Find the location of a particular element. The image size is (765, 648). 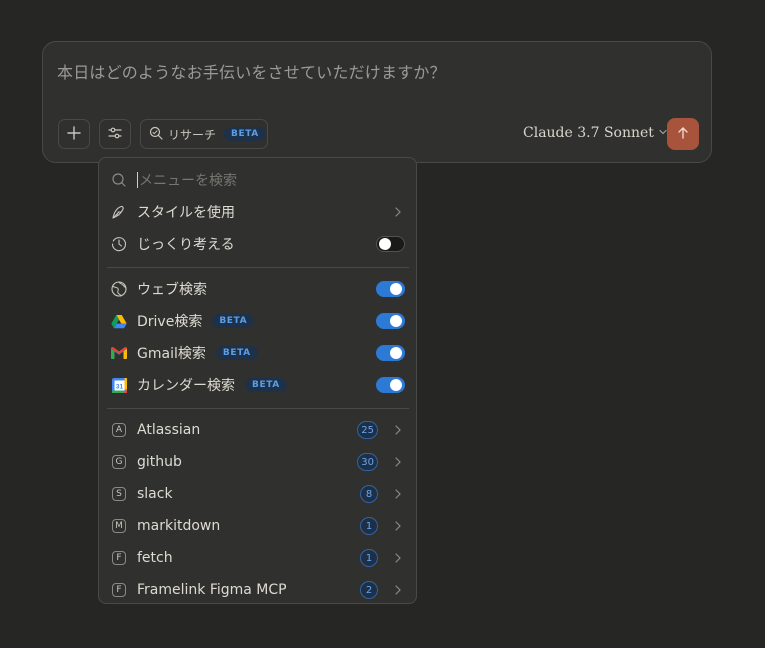

menu-item-label: Drive検索 BETA is located at coordinates (196, 321).